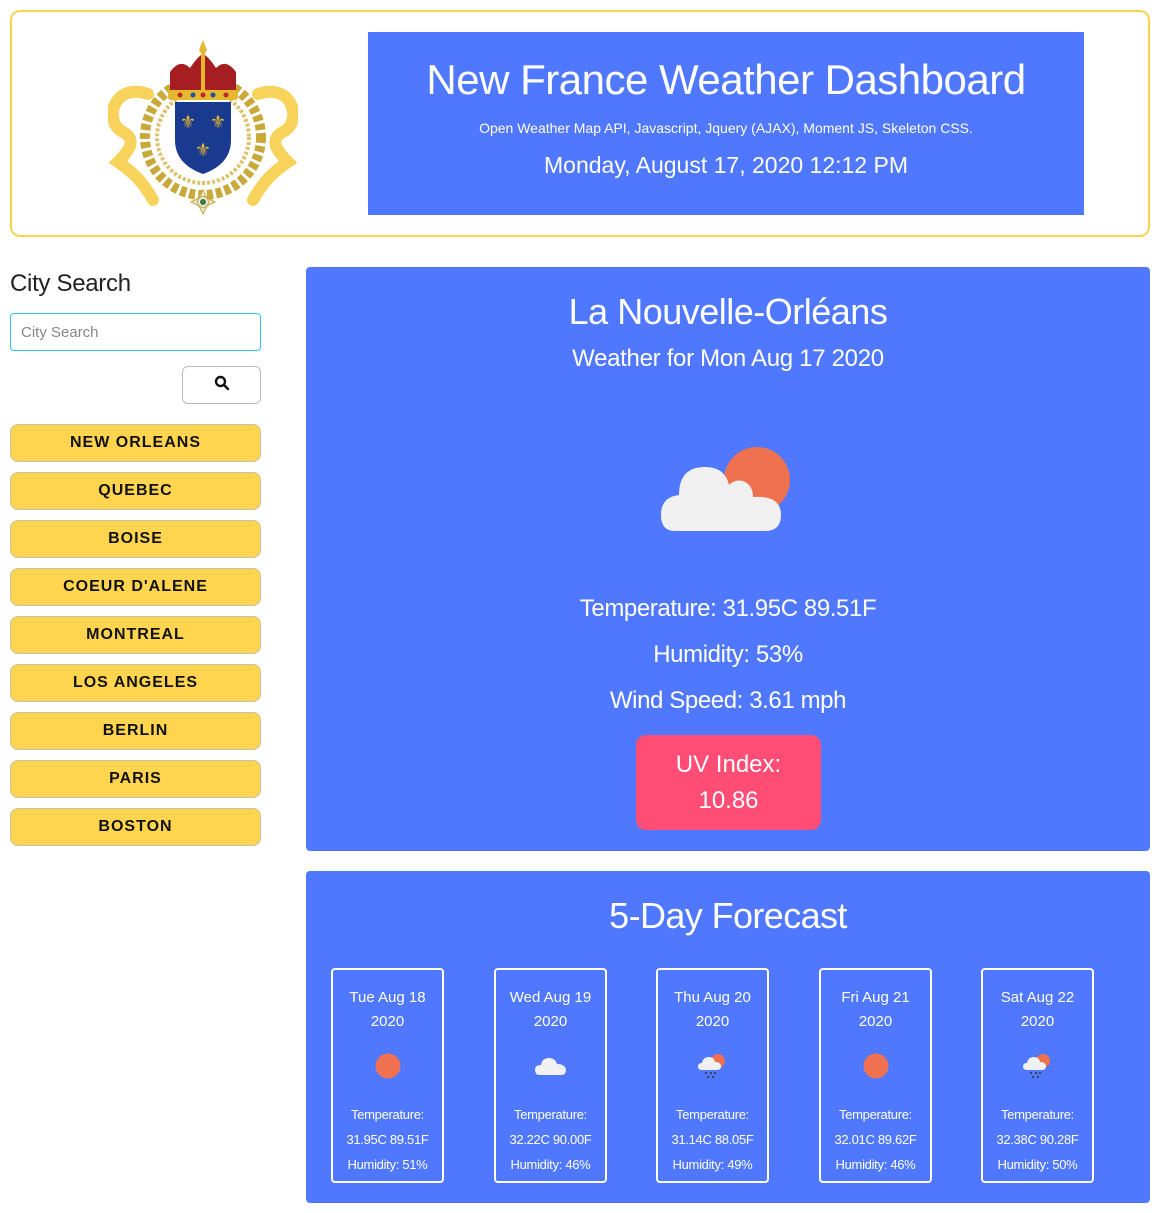 The width and height of the screenshot is (1160, 1213). What do you see at coordinates (728, 311) in the screenshot?
I see `current-city-name: La Nouvelle-Orléans` at bounding box center [728, 311].